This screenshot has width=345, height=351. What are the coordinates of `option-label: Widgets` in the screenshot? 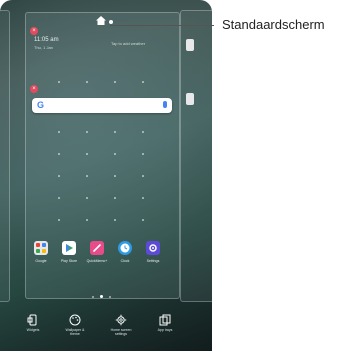 It's located at (33, 330).